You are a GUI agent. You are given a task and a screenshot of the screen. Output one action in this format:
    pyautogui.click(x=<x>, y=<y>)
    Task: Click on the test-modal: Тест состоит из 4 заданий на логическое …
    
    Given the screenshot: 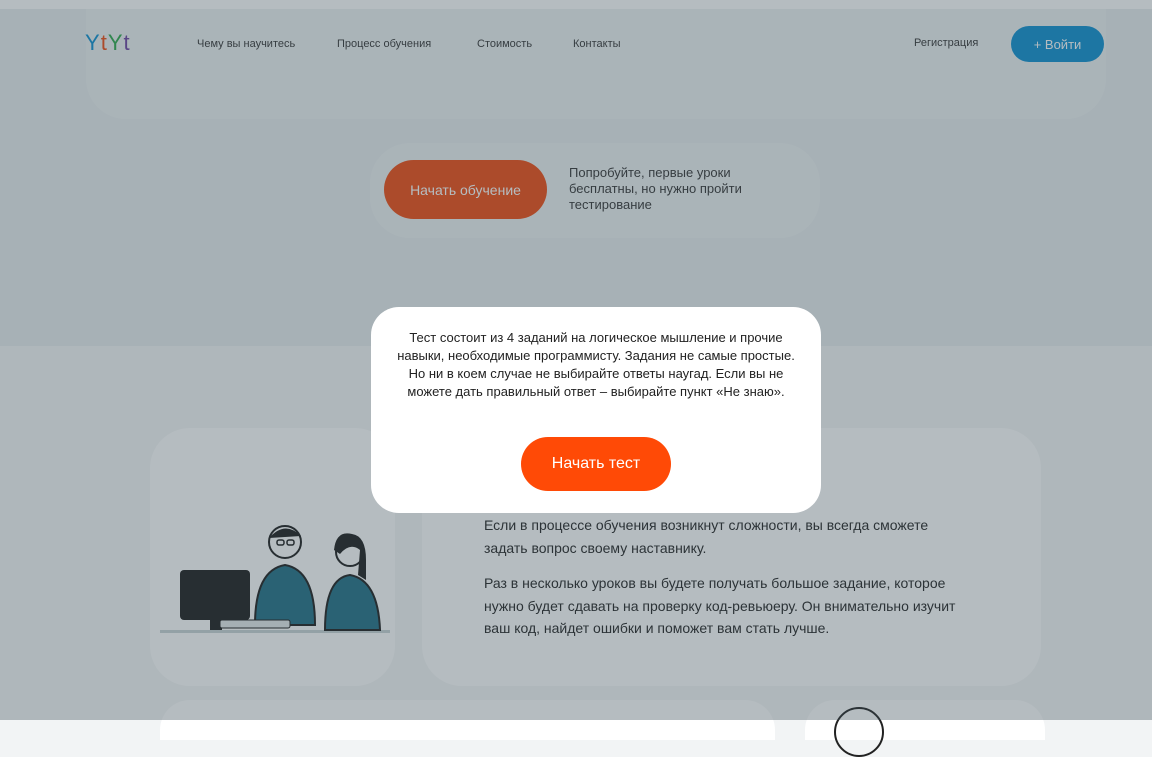 What is the action you would take?
    pyautogui.click(x=596, y=410)
    